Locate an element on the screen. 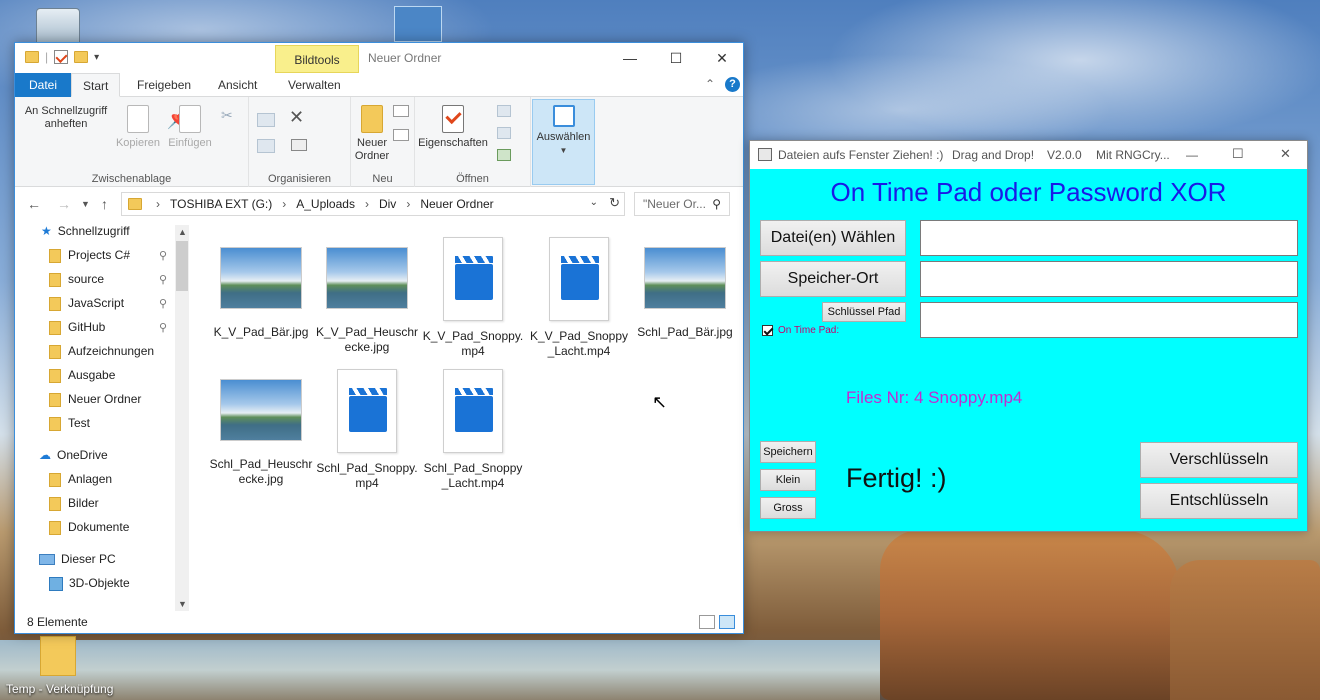 This screenshot has width=1320, height=700. file-item: K_V_Pad_Heuschrecke.jpg is located at coordinates (367, 301).